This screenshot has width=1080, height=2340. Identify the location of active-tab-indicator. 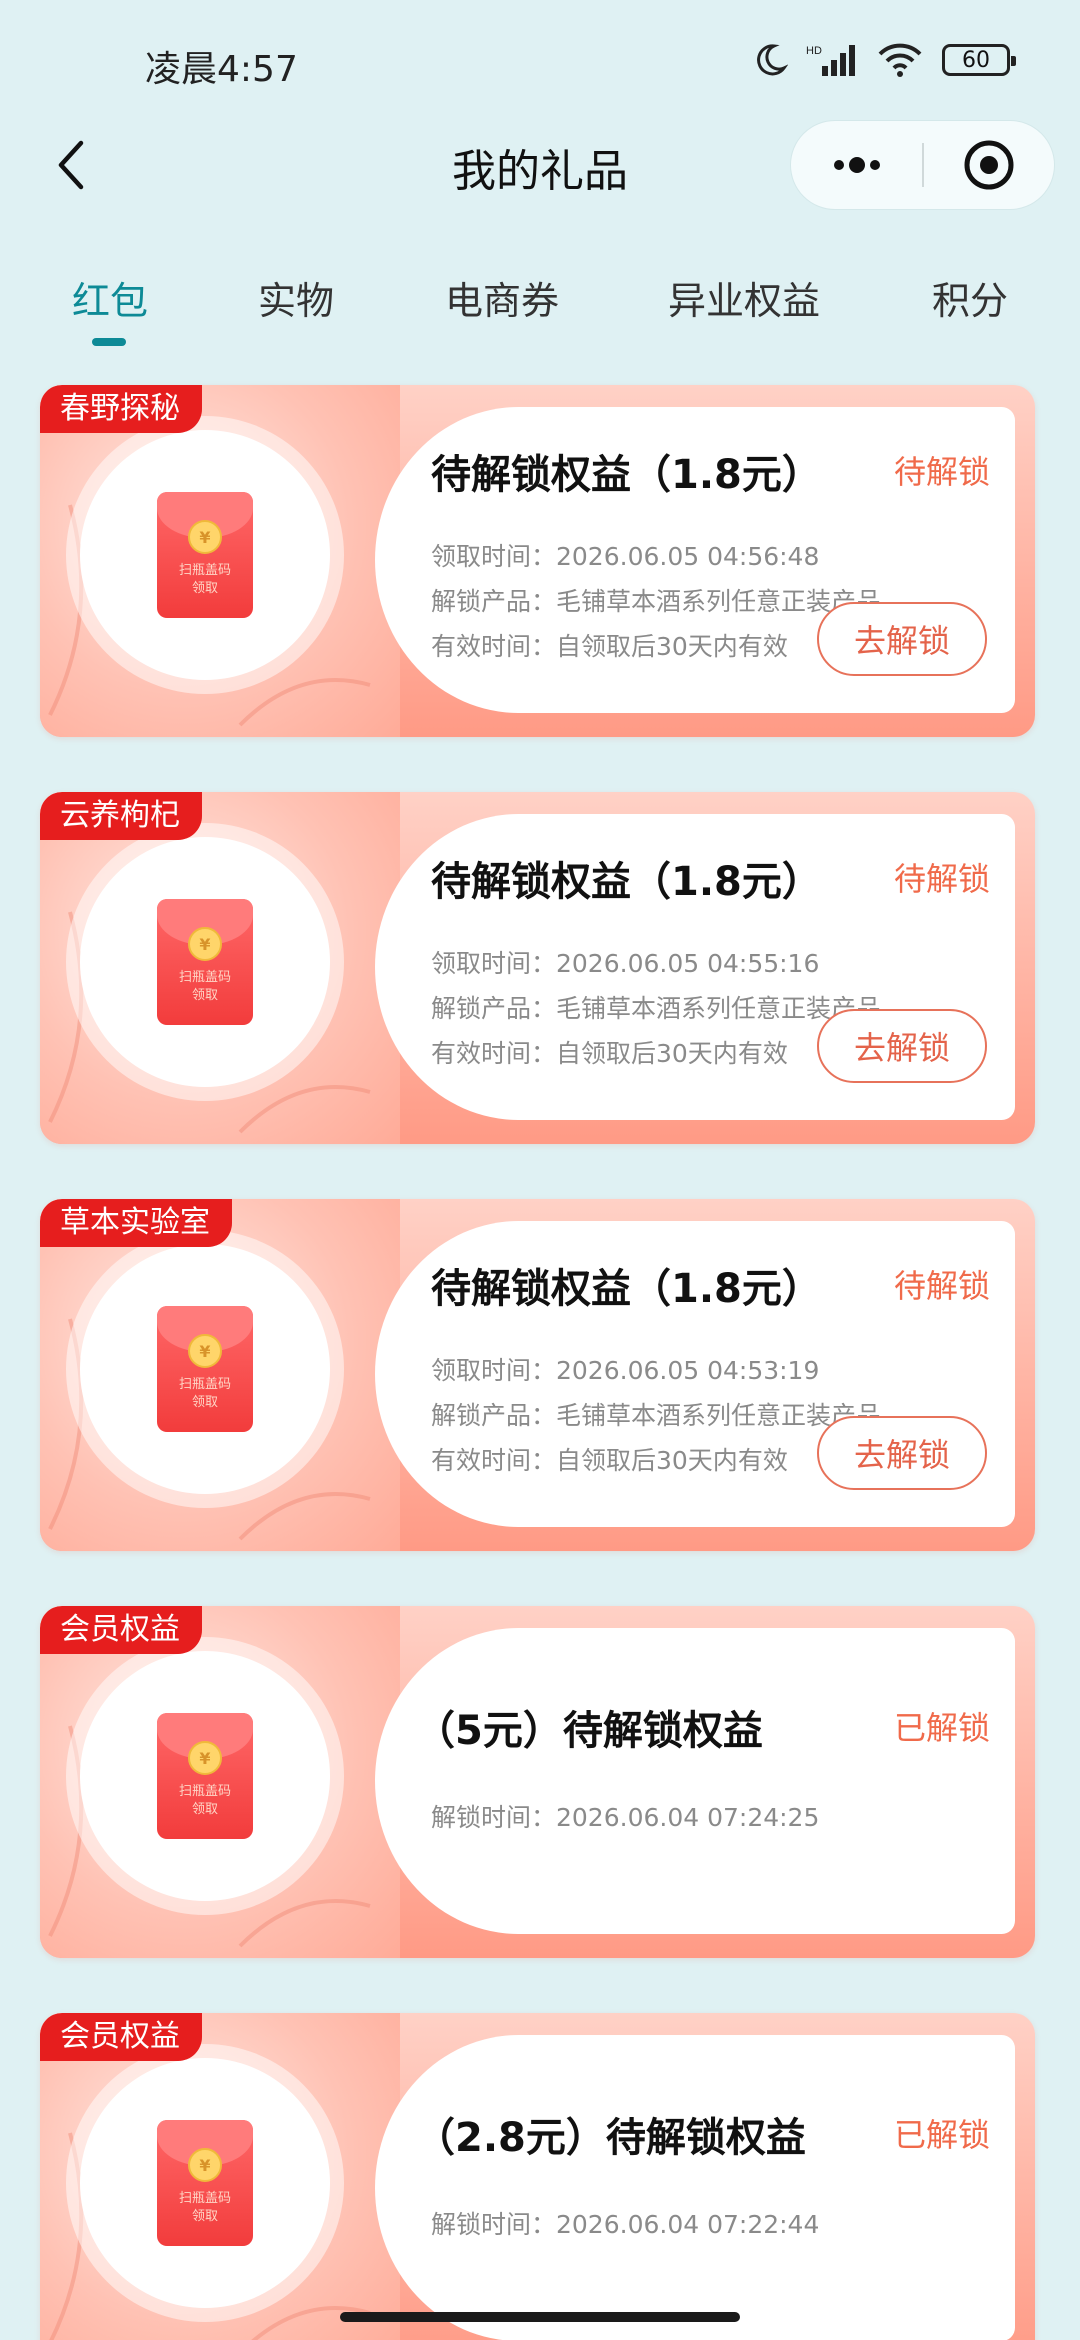
(109, 342).